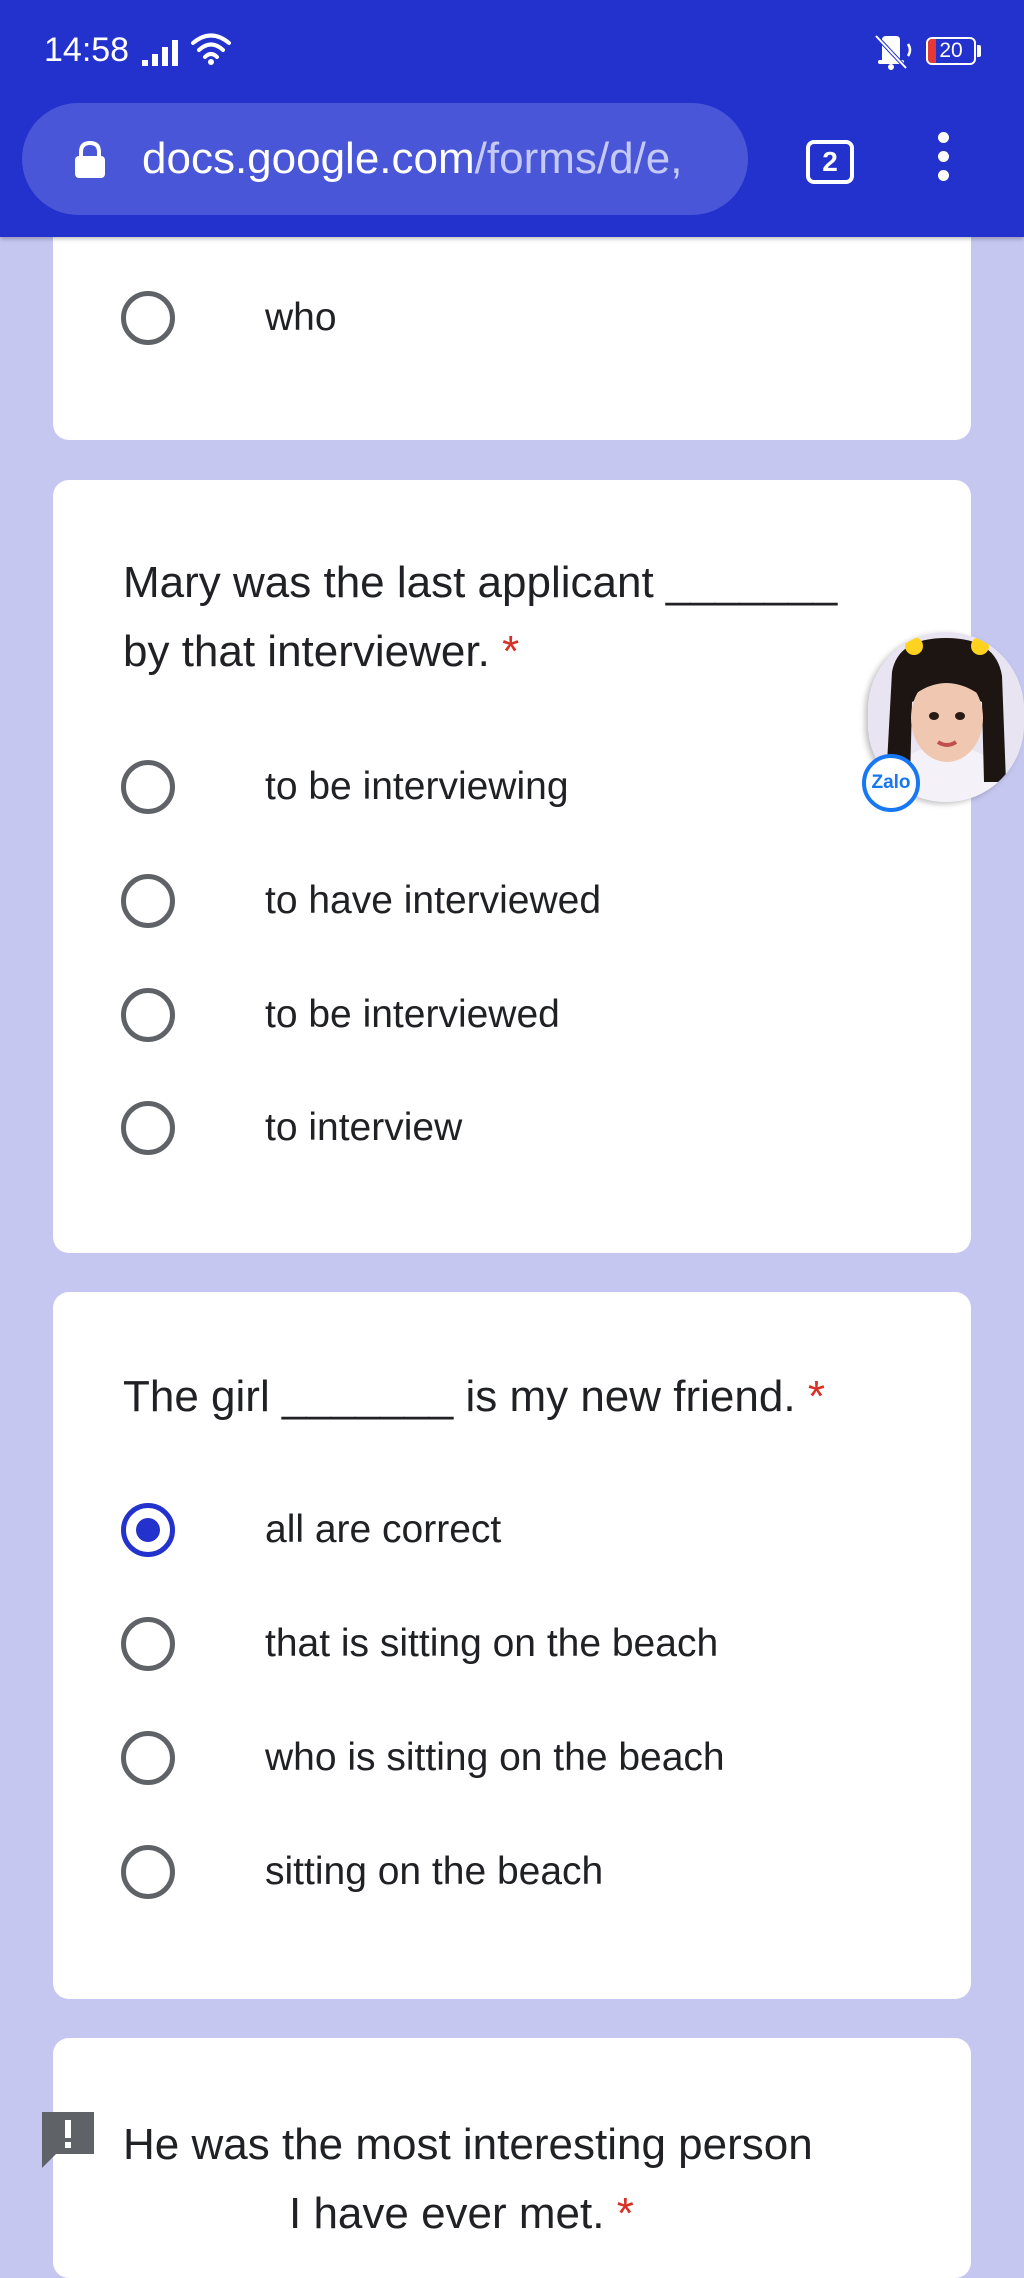 This screenshot has width=1024, height=2278. Describe the element at coordinates (68, 2139) in the screenshot. I see `report-issue-icon` at that location.